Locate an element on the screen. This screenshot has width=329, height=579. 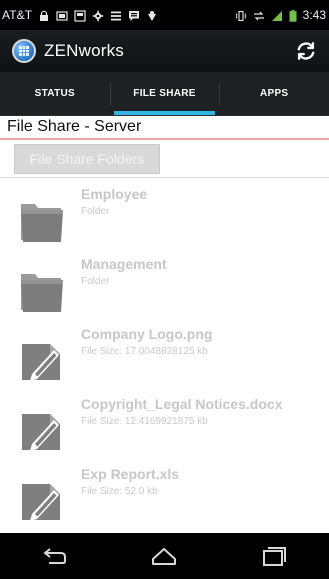
file-meta: File Size: 12.4169921875 kb is located at coordinates (144, 421).